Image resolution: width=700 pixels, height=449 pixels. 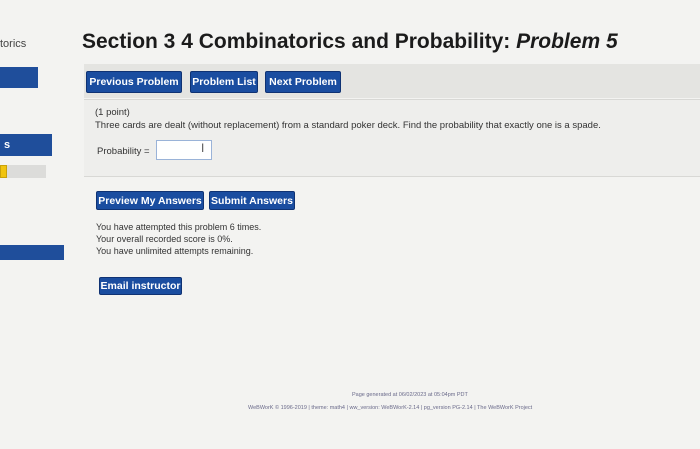 What do you see at coordinates (150, 200) in the screenshot?
I see `preview-answers-button: Preview My Answers` at bounding box center [150, 200].